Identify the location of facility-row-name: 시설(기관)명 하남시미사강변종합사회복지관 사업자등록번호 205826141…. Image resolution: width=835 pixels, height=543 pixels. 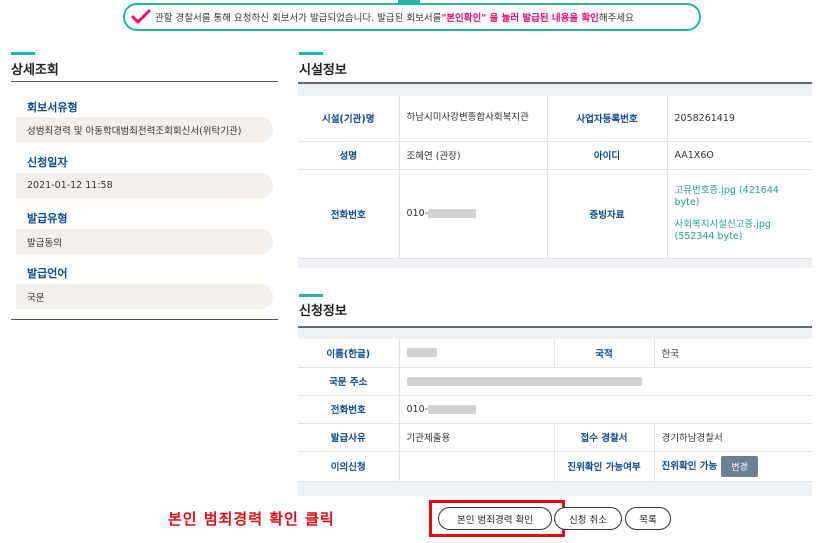
(555, 119).